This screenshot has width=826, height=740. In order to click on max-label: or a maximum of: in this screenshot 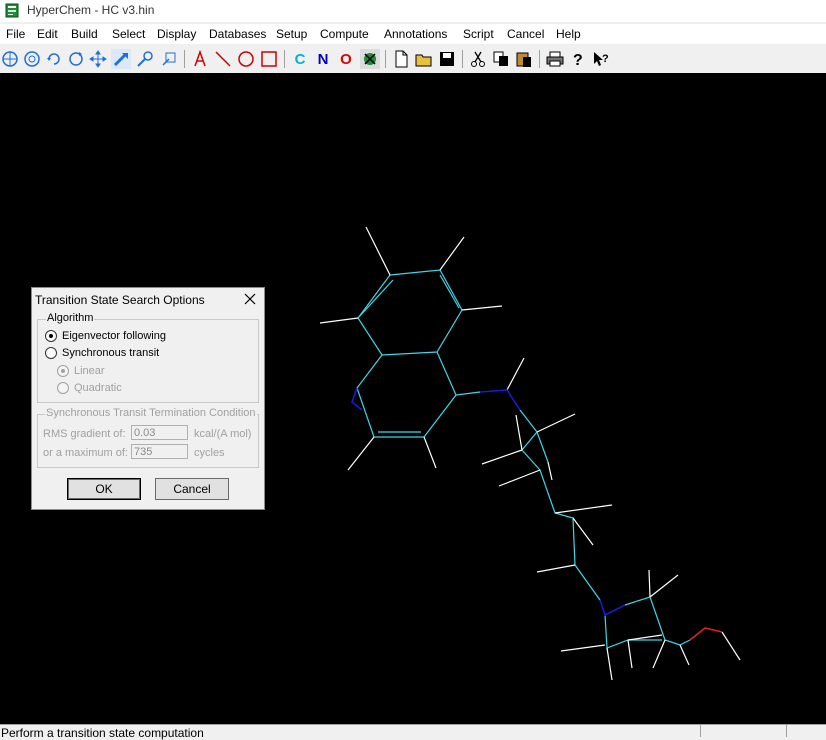, I will do `click(85, 453)`.